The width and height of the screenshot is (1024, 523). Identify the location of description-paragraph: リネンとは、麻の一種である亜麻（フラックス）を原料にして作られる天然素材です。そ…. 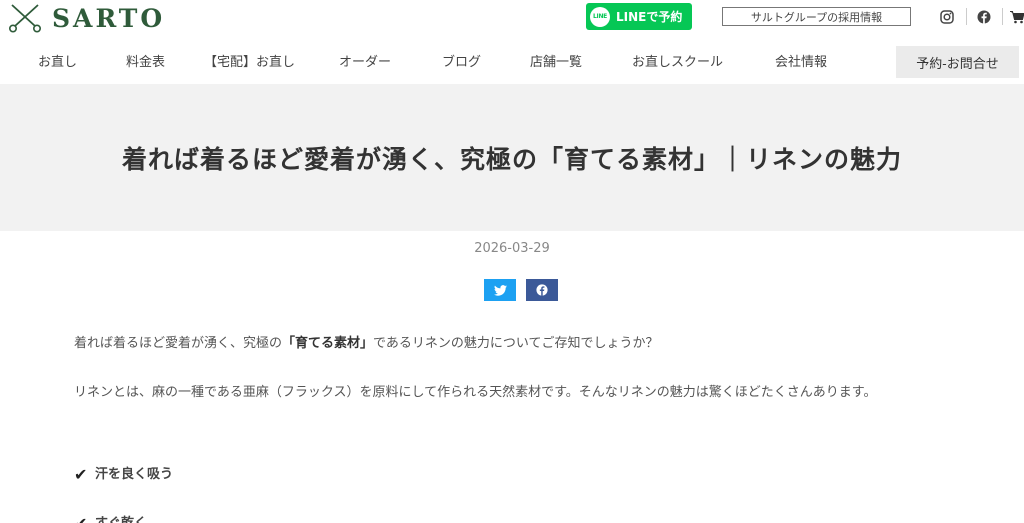
(475, 392).